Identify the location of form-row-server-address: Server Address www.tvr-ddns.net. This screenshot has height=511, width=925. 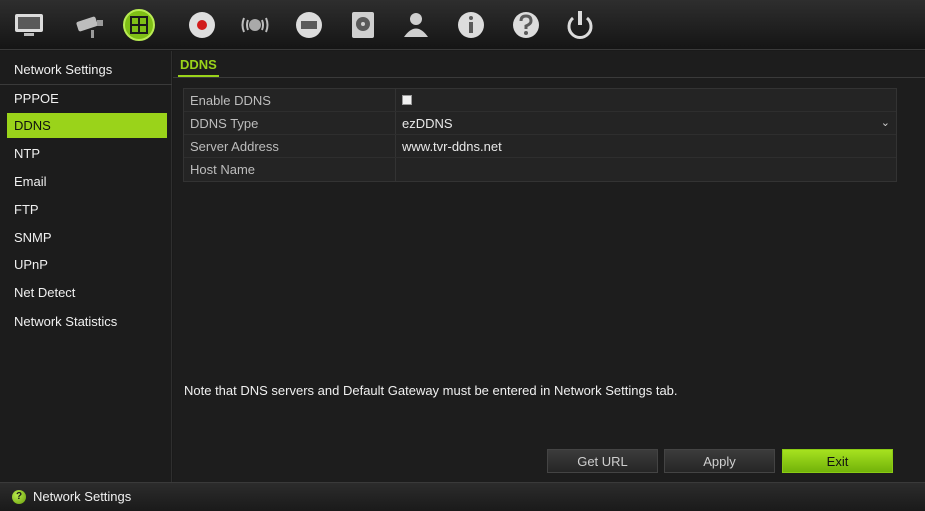
(540, 146).